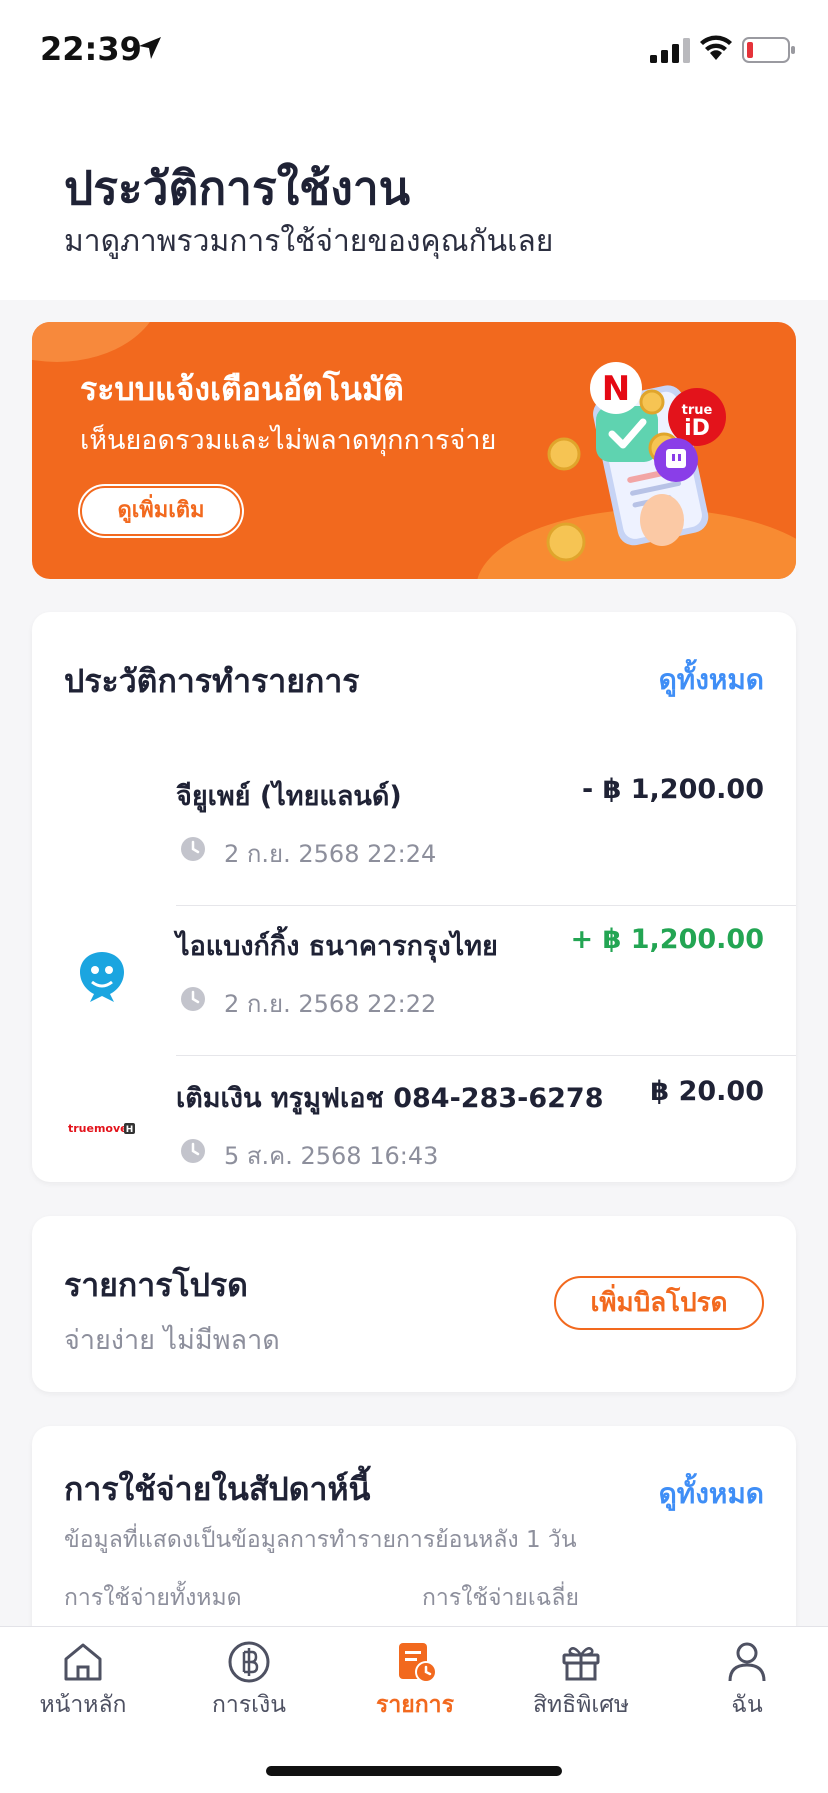  What do you see at coordinates (711, 1494) in the screenshot?
I see `weekly-see-all-link: ดูทั้งหมด` at bounding box center [711, 1494].